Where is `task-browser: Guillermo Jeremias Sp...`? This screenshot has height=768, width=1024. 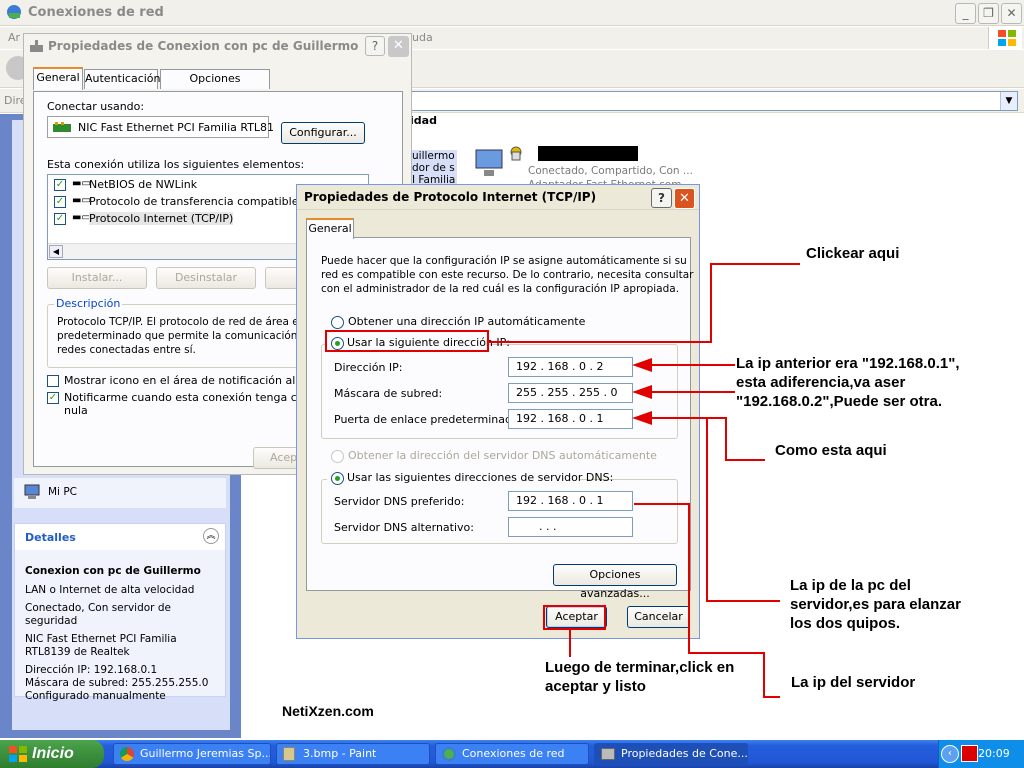 task-browser: Guillermo Jeremias Sp... is located at coordinates (192, 754).